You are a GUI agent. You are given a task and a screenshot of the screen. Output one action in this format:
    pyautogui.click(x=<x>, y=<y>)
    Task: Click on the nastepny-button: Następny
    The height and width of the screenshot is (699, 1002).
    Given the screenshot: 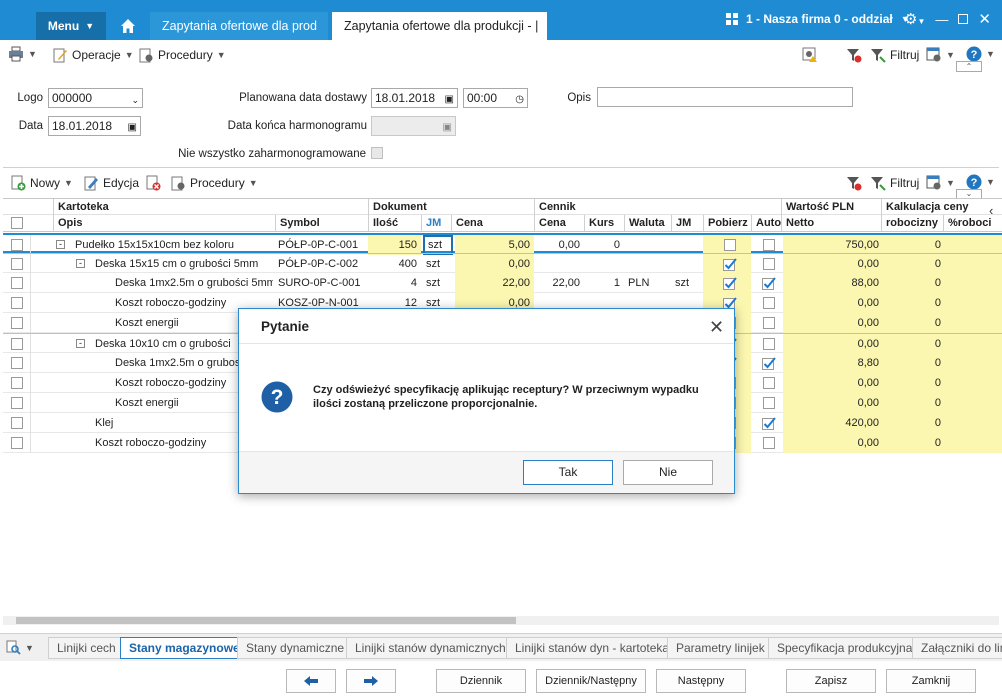 What is the action you would take?
    pyautogui.click(x=701, y=681)
    